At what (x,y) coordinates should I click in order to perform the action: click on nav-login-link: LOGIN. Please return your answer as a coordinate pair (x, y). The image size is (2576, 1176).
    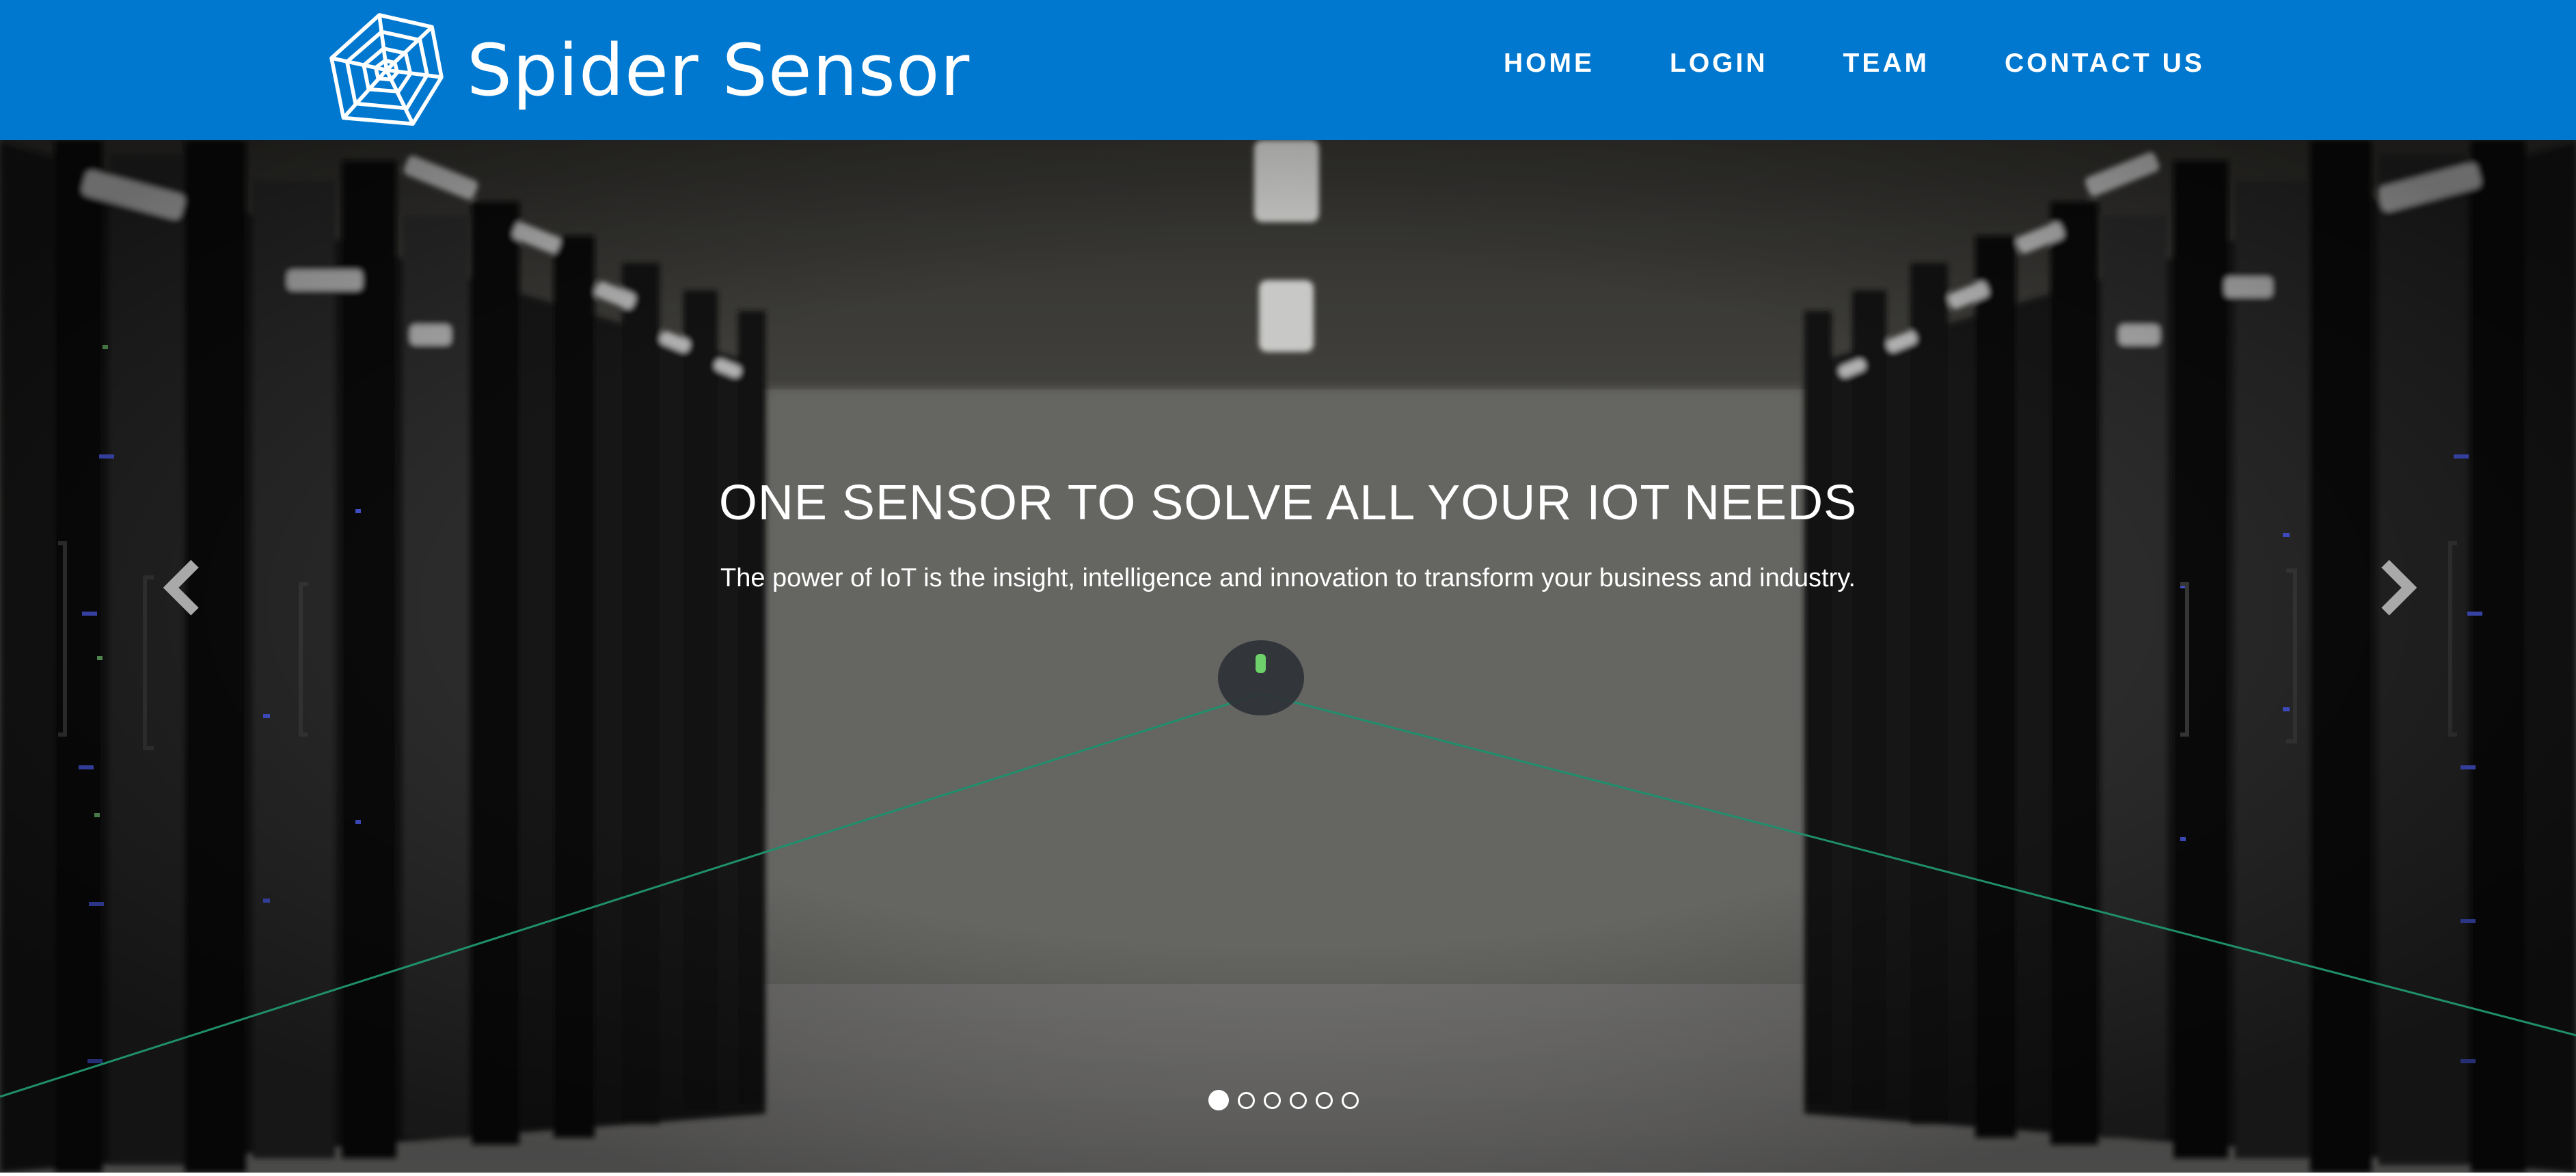
    Looking at the image, I should click on (1719, 64).